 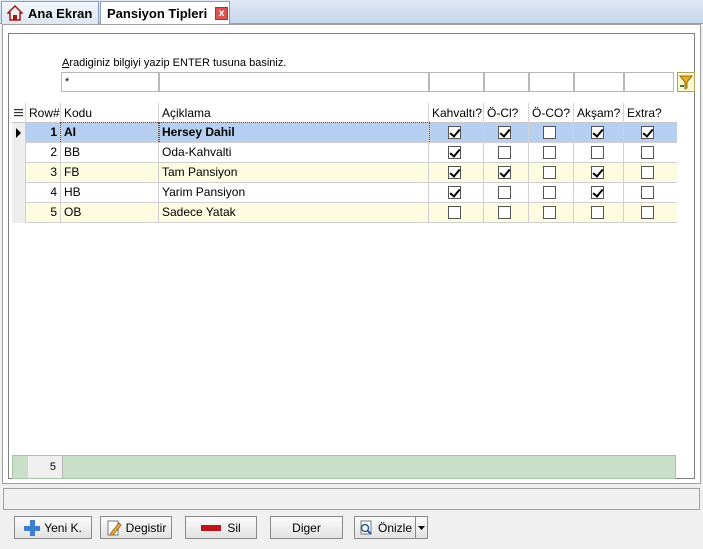 What do you see at coordinates (344, 467) in the screenshot?
I see `grid-footer: 5` at bounding box center [344, 467].